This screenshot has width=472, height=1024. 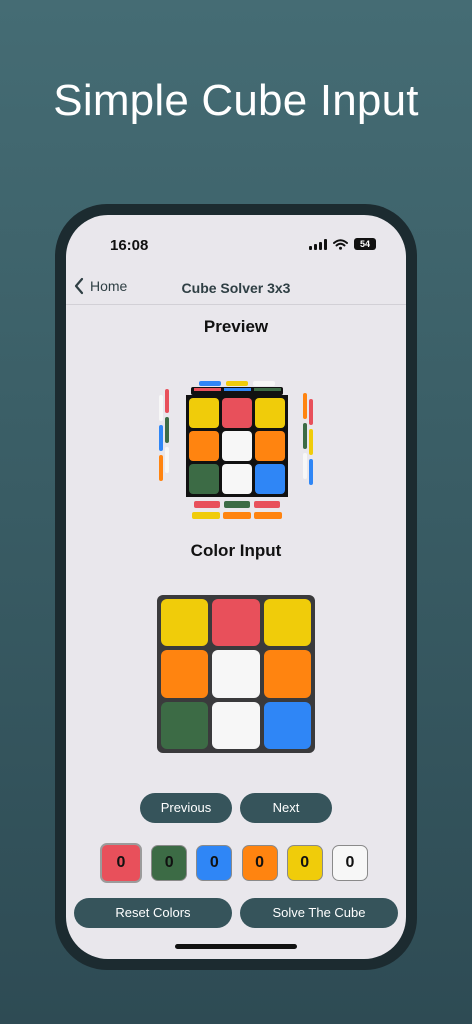 What do you see at coordinates (319, 913) in the screenshot?
I see `solve-cube-button: Solve The Cube` at bounding box center [319, 913].